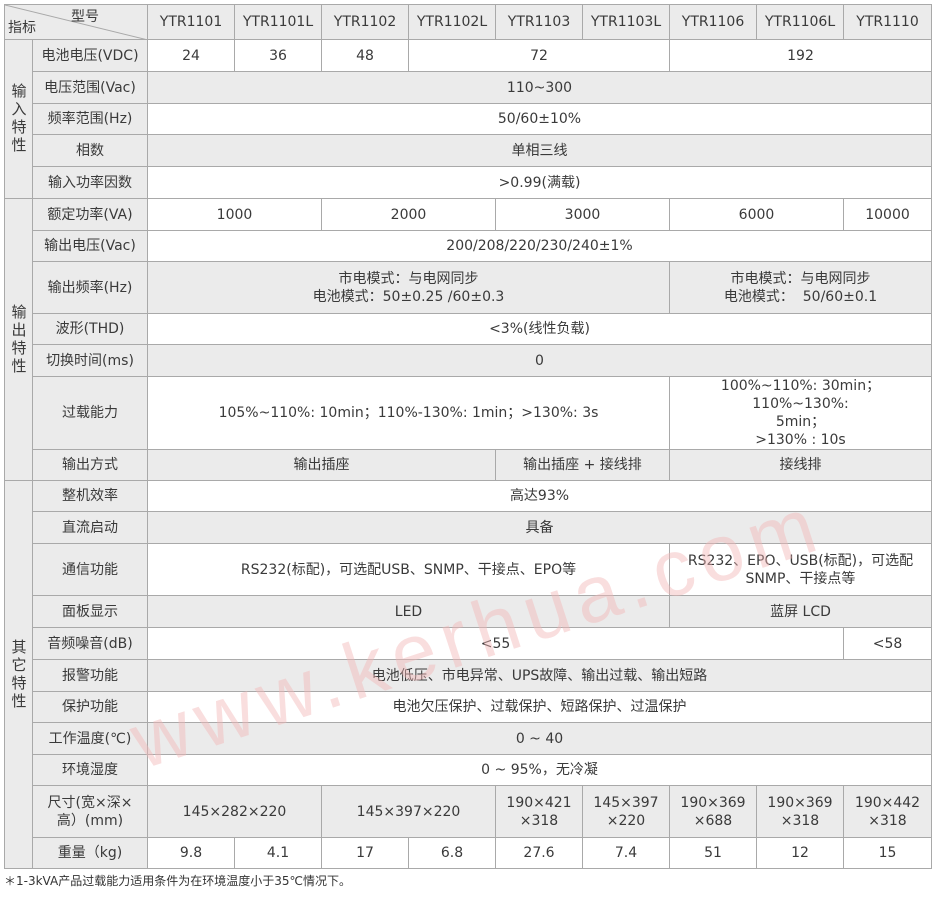  What do you see at coordinates (800, 22) in the screenshot?
I see `model-header: YTR1106L` at bounding box center [800, 22].